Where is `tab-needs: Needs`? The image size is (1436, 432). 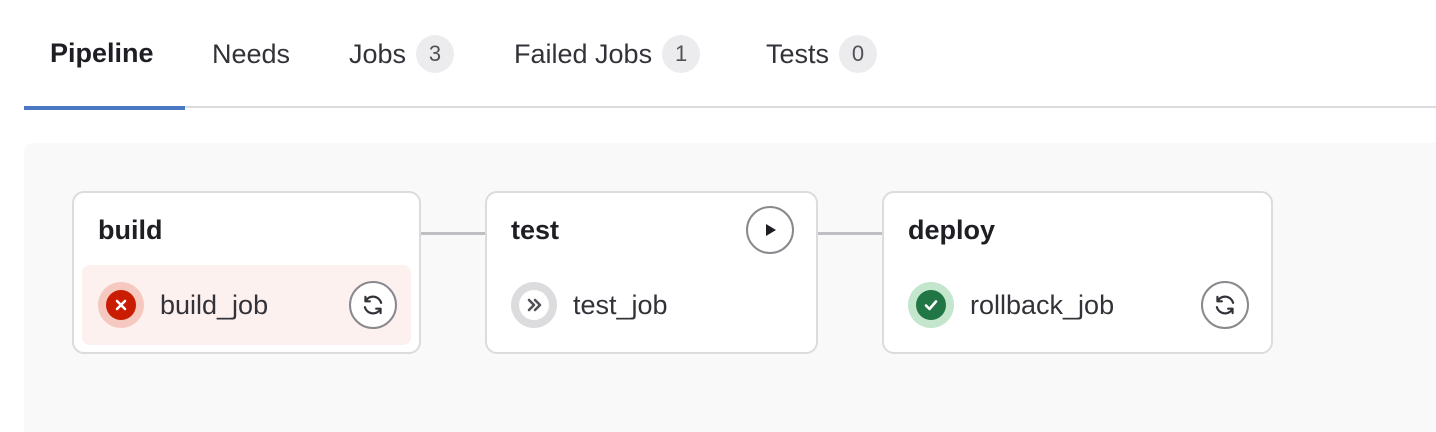 tab-needs: Needs is located at coordinates (251, 54).